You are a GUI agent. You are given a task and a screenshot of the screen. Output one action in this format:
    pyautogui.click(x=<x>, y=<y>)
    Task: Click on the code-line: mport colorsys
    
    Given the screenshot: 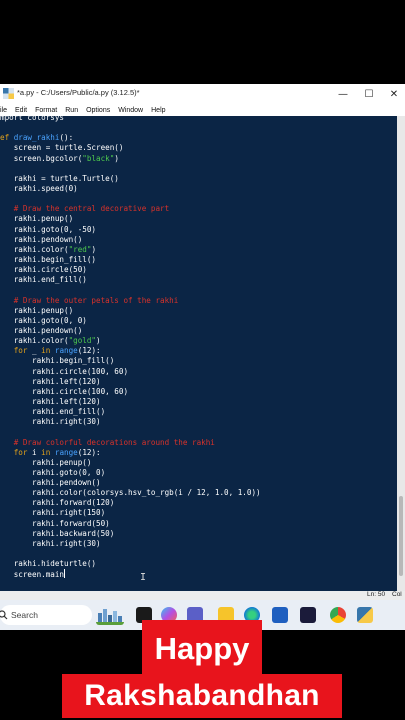 What is the action you would take?
    pyautogui.click(x=130, y=119)
    